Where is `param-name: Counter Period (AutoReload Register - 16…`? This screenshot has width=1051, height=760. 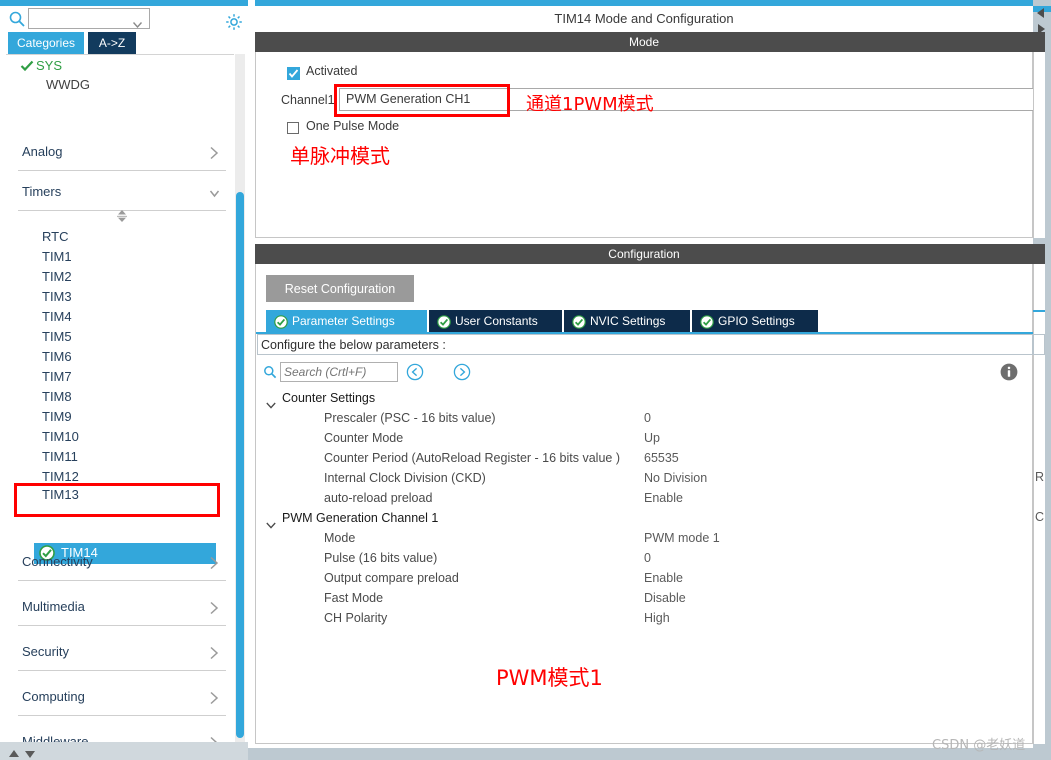
param-name: Counter Period (AutoReload Register - 16… is located at coordinates (472, 458).